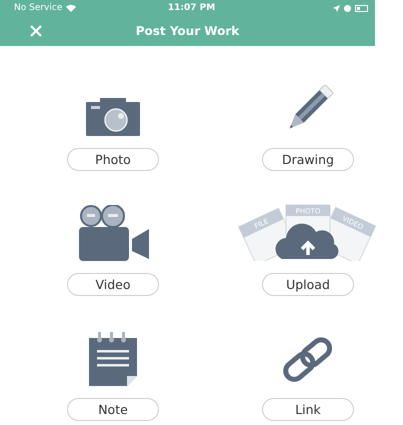 Image resolution: width=403 pixels, height=425 pixels. Describe the element at coordinates (36, 31) in the screenshot. I see `close-icon` at that location.